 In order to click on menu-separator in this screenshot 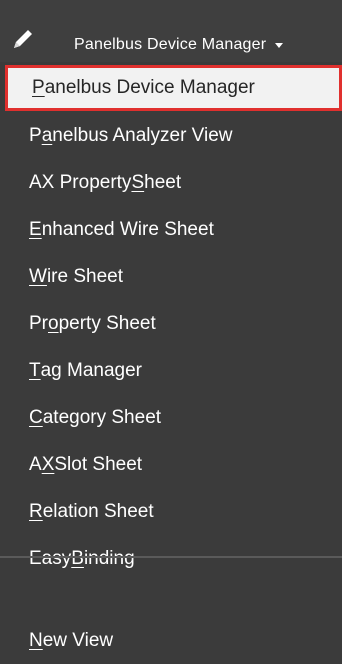, I will do `click(171, 557)`.